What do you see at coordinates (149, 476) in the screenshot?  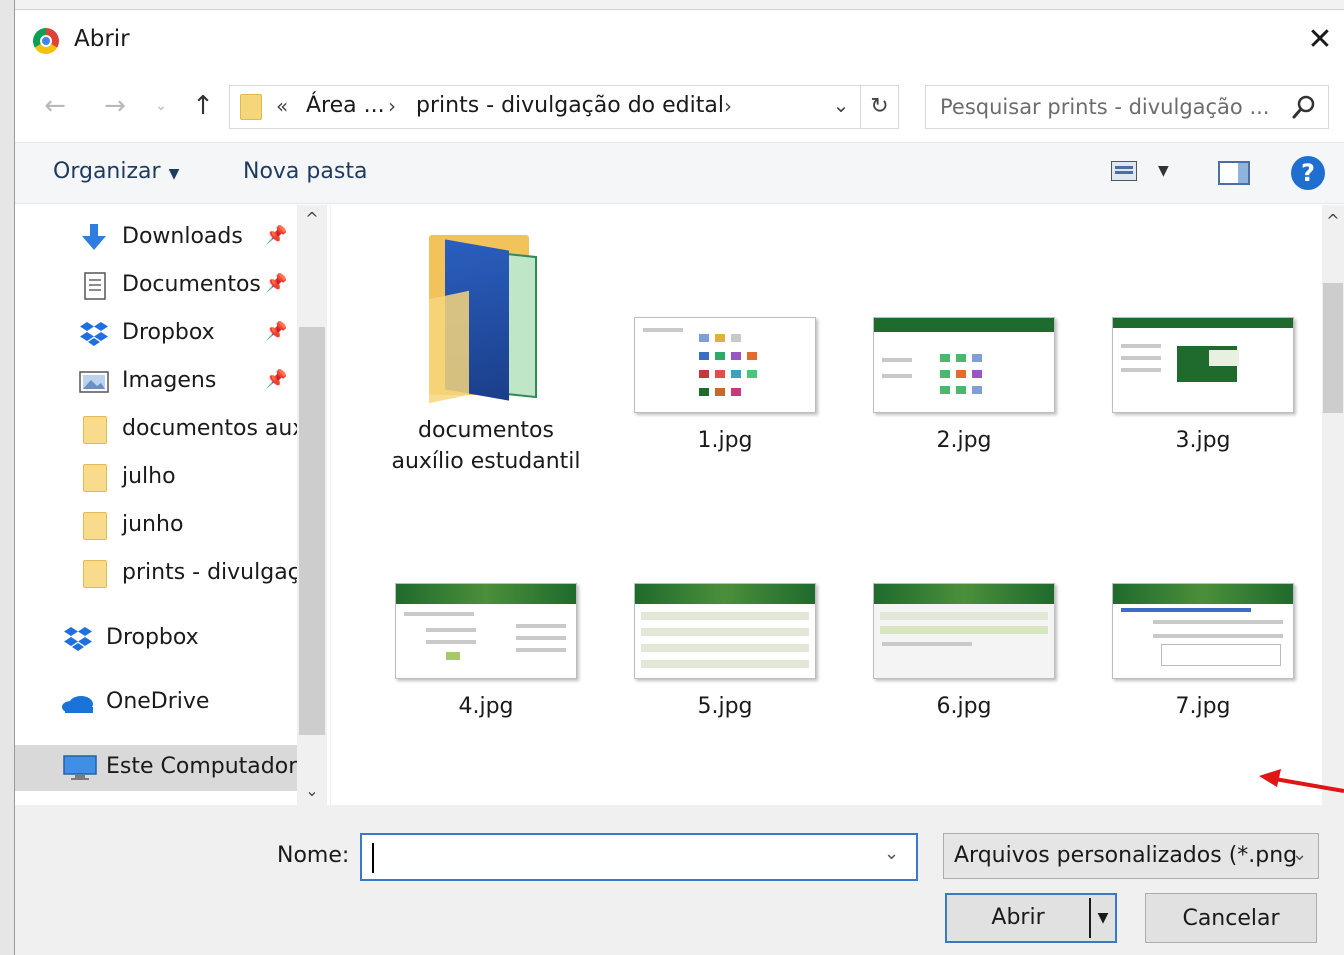 I see `sidebar-item-label: julho` at bounding box center [149, 476].